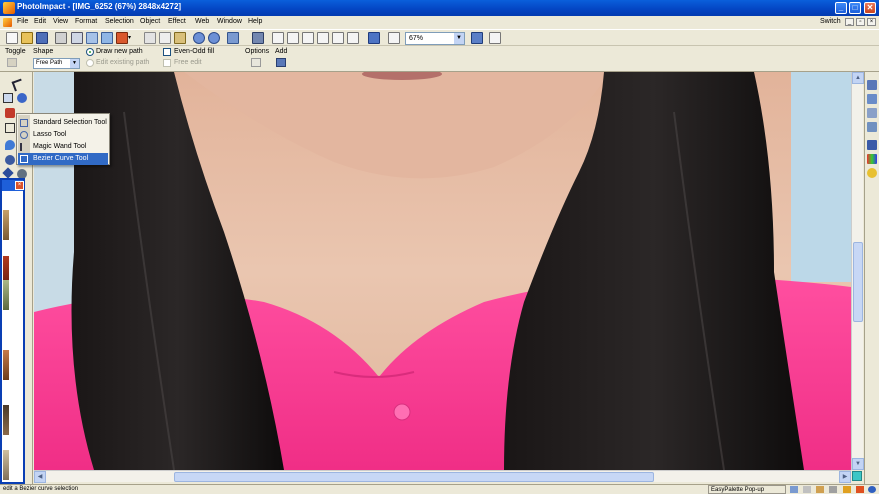 The image size is (879, 494). Describe the element at coordinates (63, 159) in the screenshot. I see `bezier-curve-tool-item: Bezier Curve Tool` at that location.